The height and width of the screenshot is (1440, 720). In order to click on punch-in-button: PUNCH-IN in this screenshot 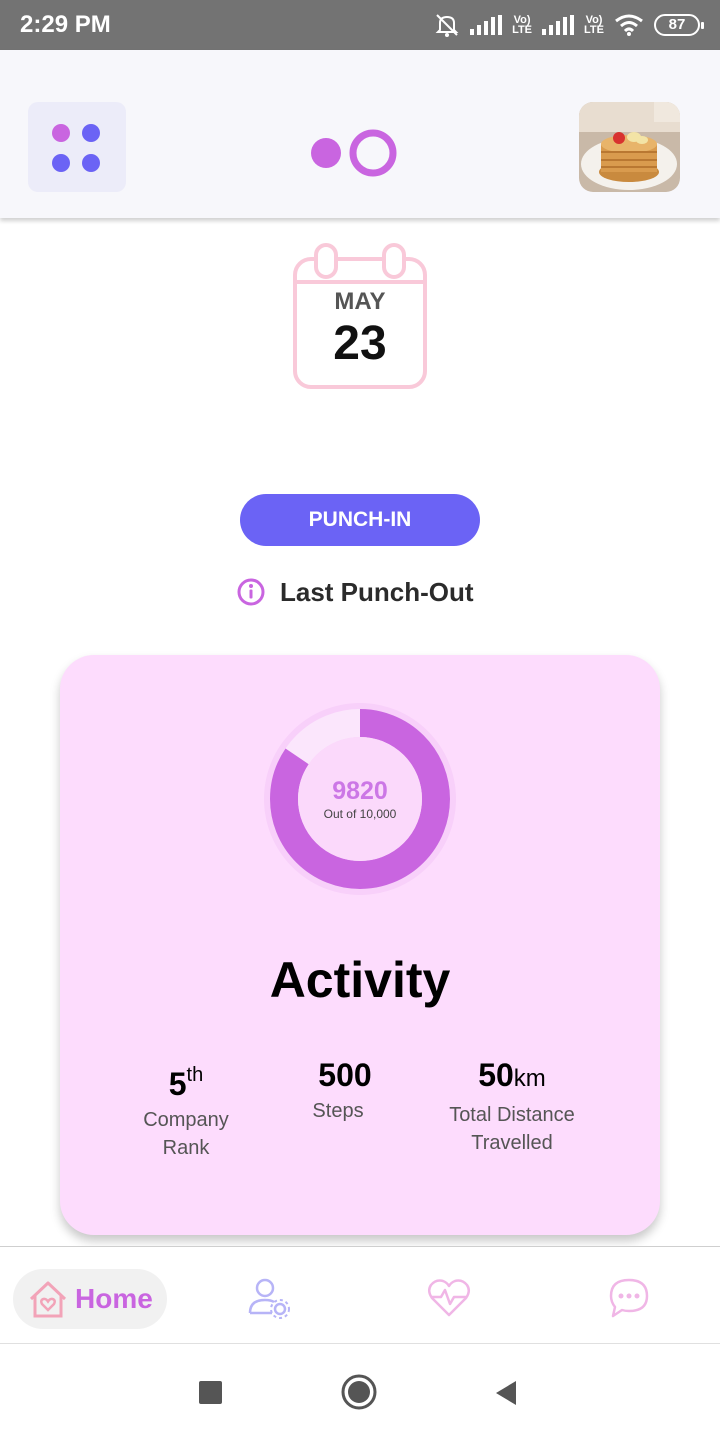, I will do `click(360, 520)`.